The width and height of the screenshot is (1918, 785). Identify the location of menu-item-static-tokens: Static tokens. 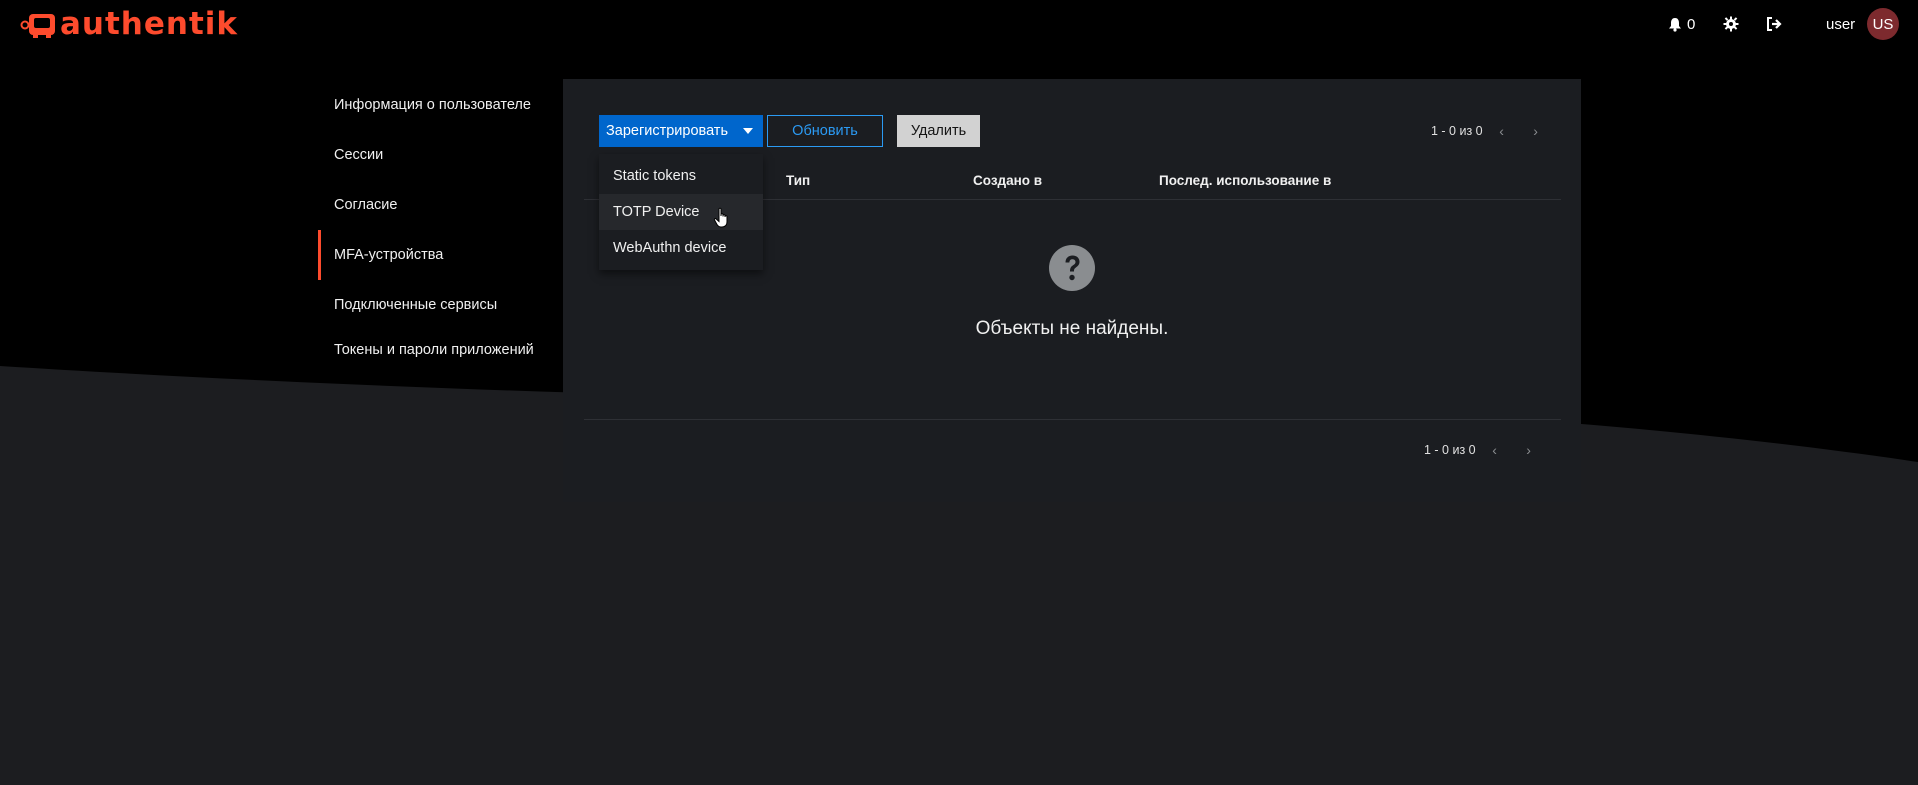
(681, 176).